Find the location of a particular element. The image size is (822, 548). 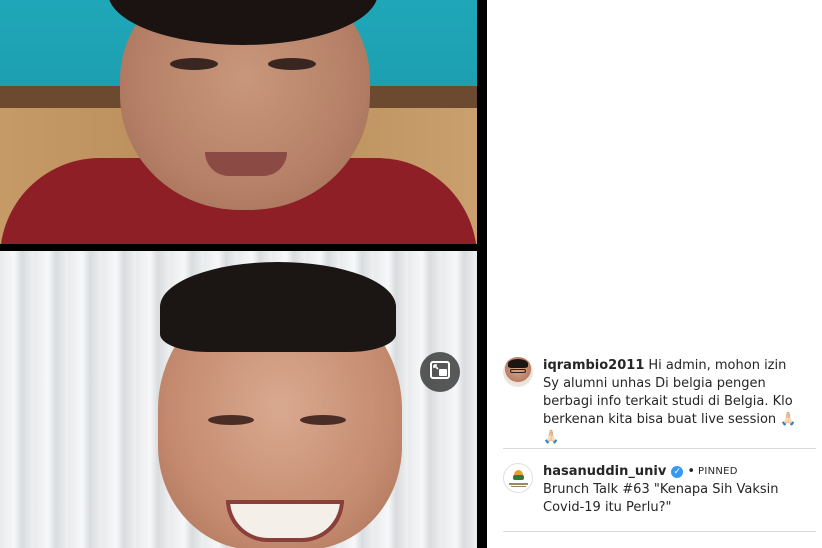

avatar-glasses is located at coordinates (518, 371).